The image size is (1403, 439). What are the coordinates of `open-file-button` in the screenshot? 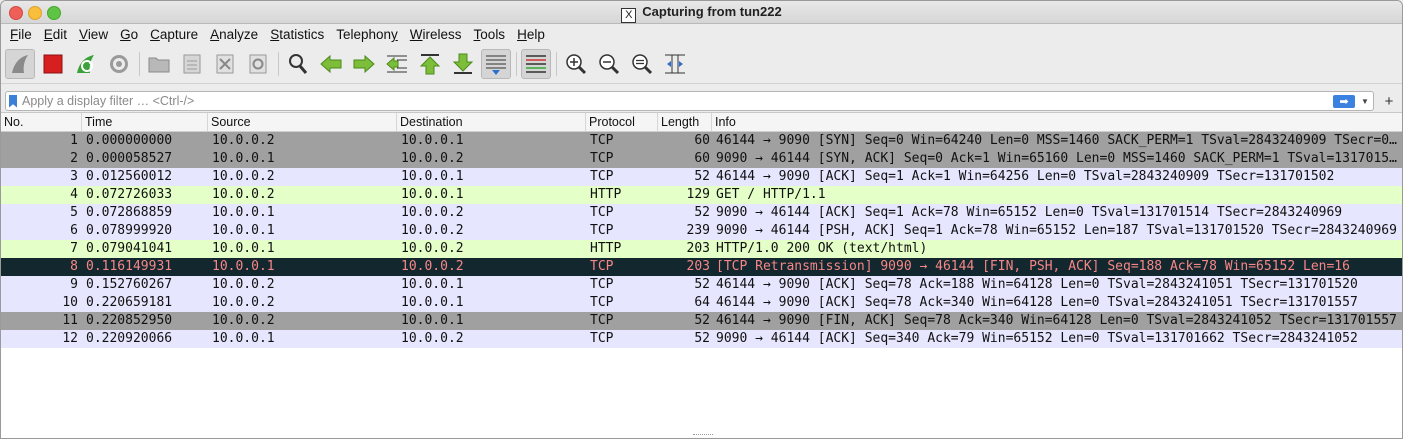 It's located at (159, 64).